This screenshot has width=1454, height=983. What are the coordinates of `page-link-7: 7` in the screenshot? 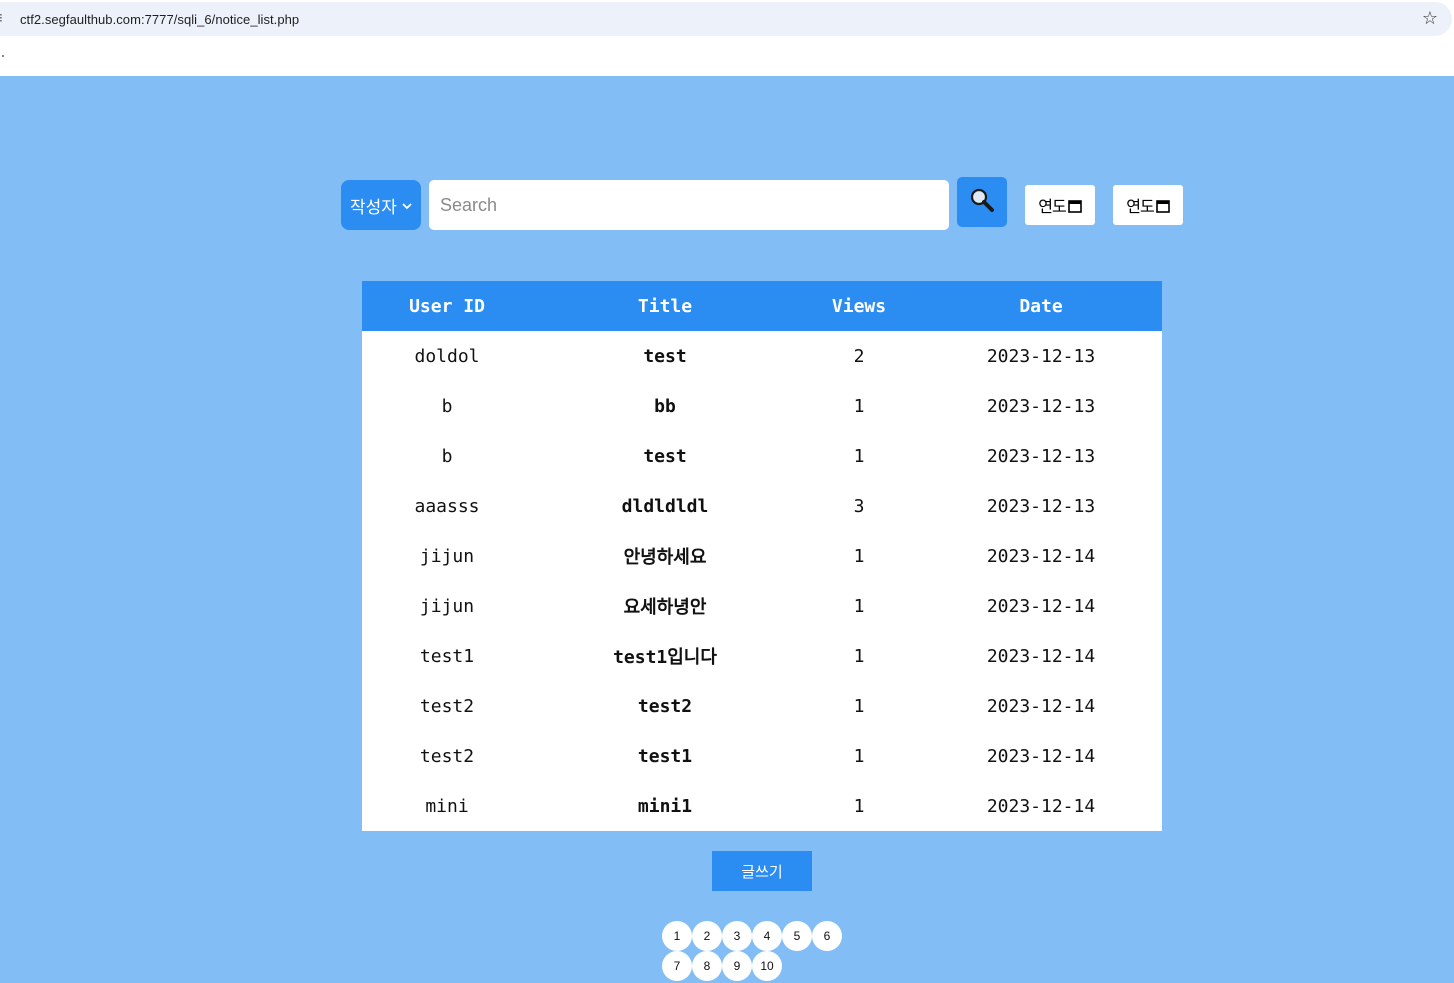 It's located at (677, 966).